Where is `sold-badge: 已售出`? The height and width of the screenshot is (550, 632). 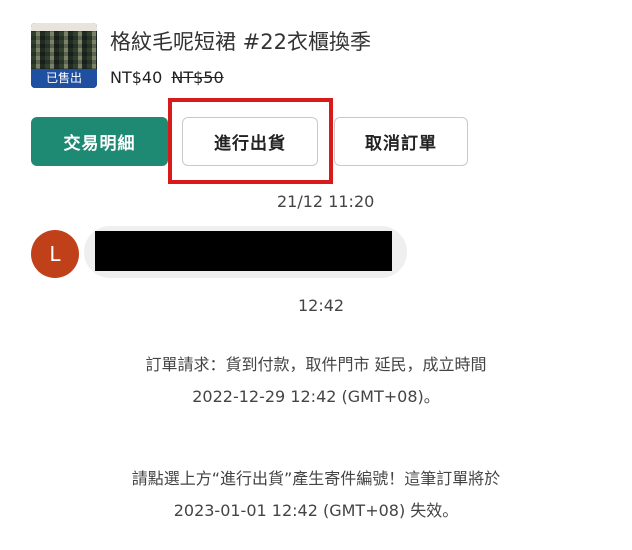
sold-badge: 已售出 is located at coordinates (64, 78).